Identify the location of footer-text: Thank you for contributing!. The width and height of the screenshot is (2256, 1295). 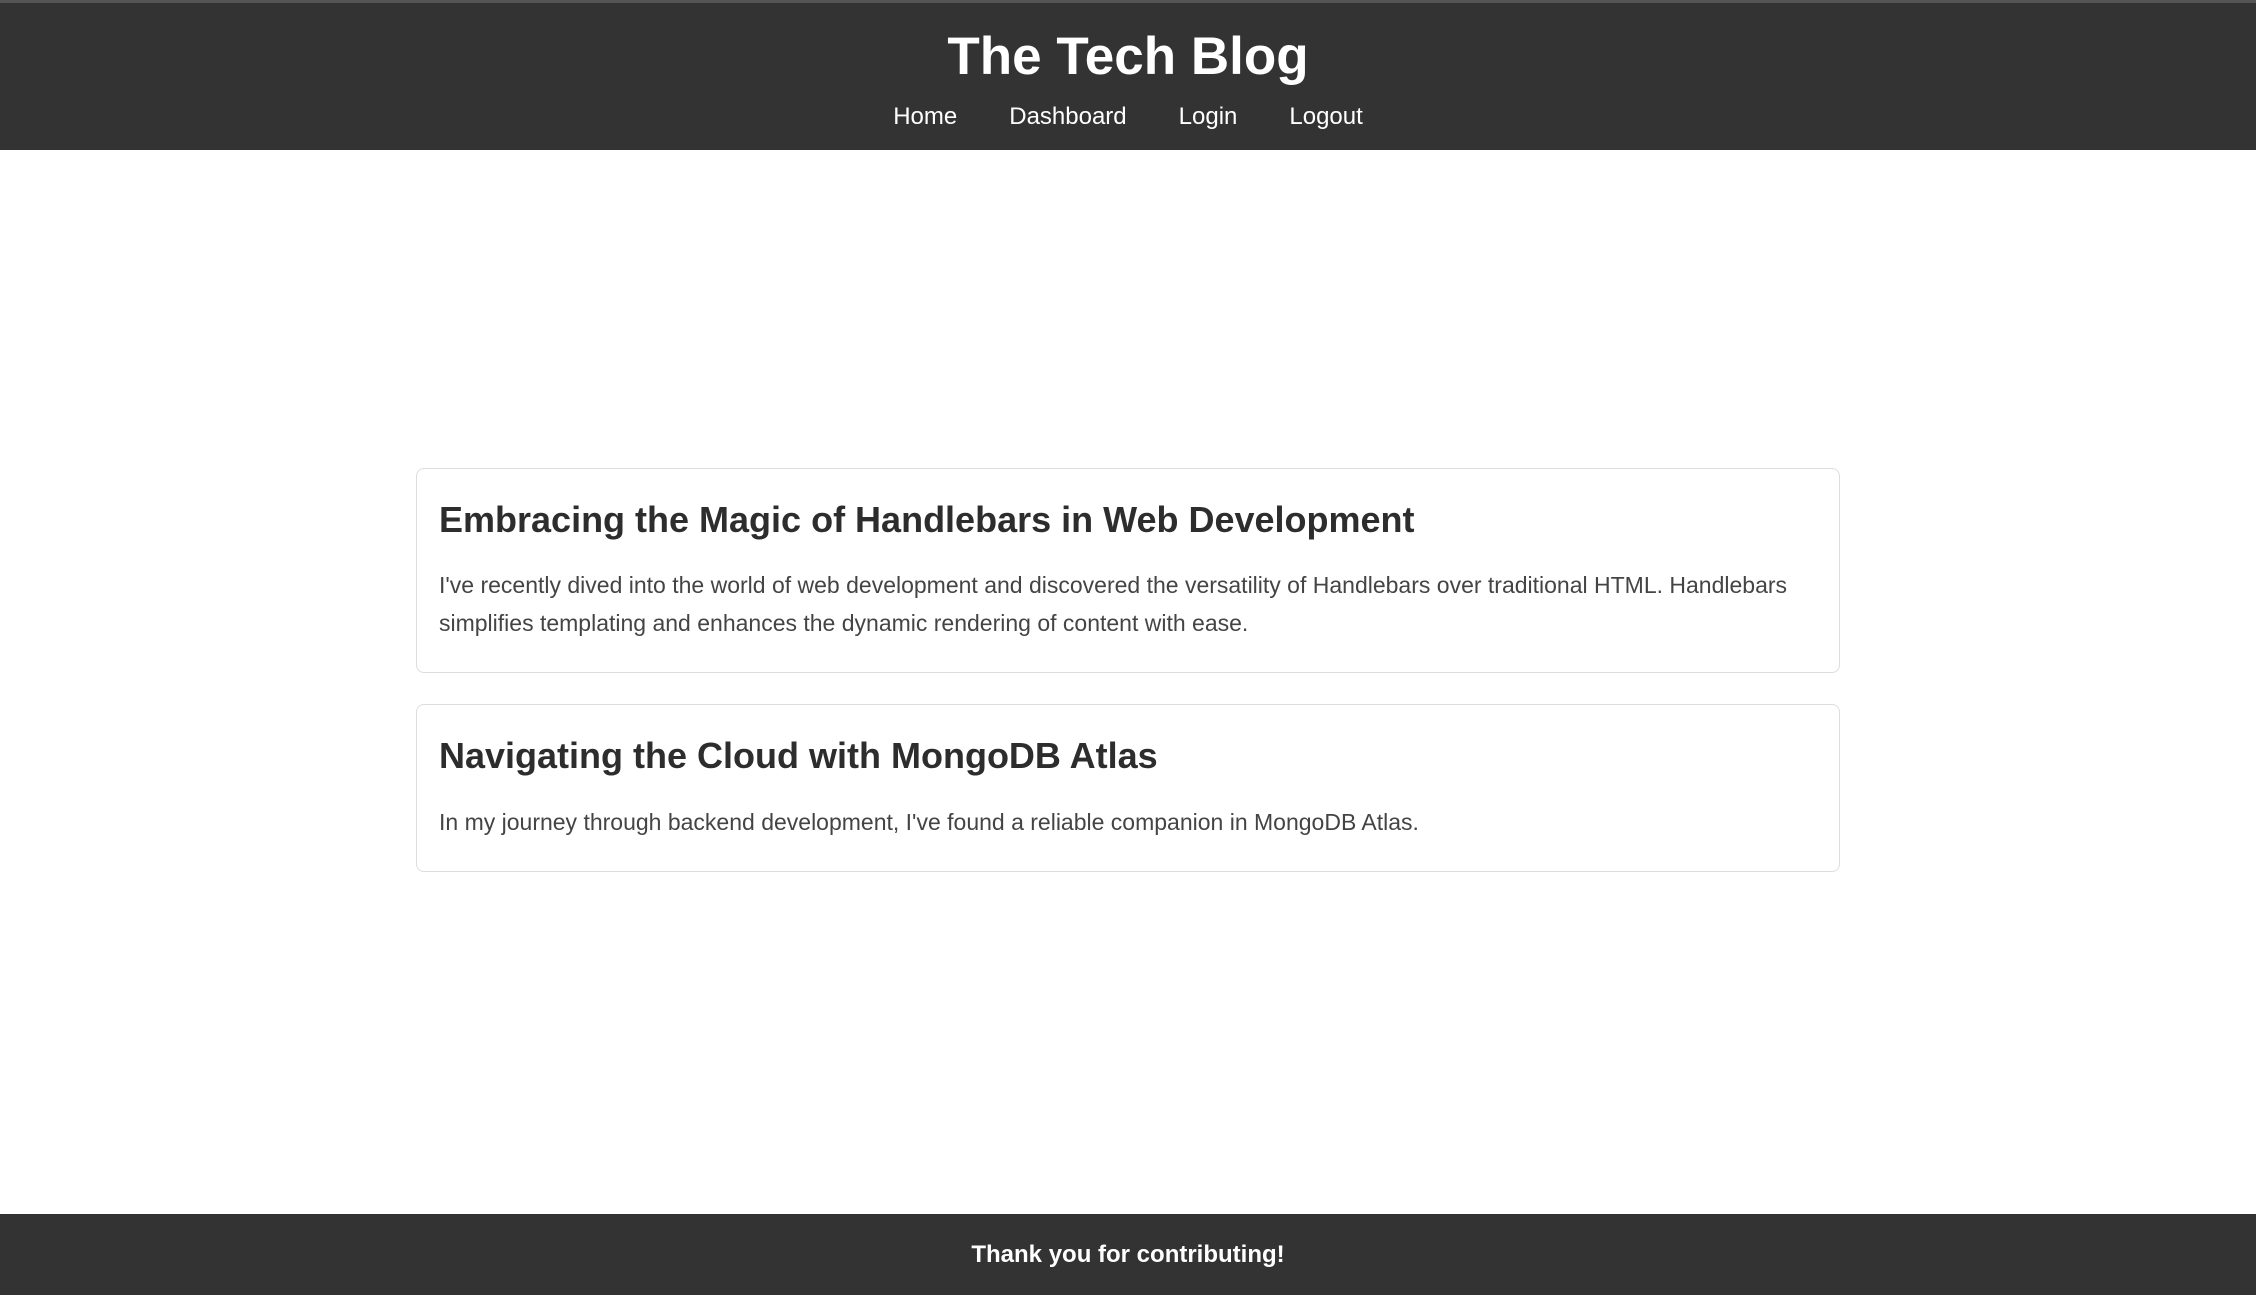
(1128, 1254).